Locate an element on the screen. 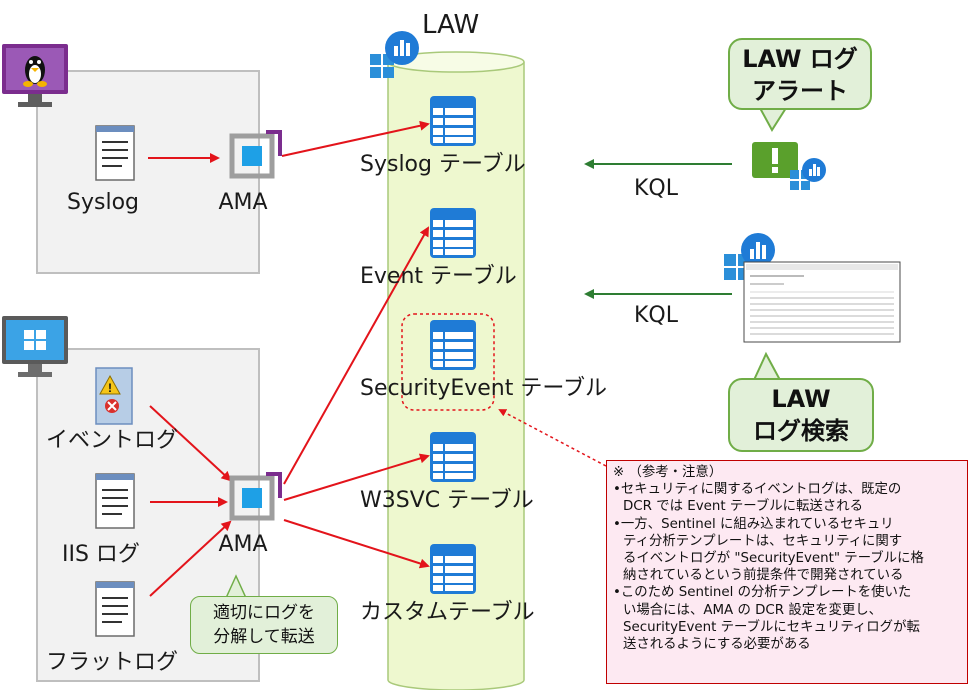  law-search-callout-line2: ログ検索 is located at coordinates (801, 431).